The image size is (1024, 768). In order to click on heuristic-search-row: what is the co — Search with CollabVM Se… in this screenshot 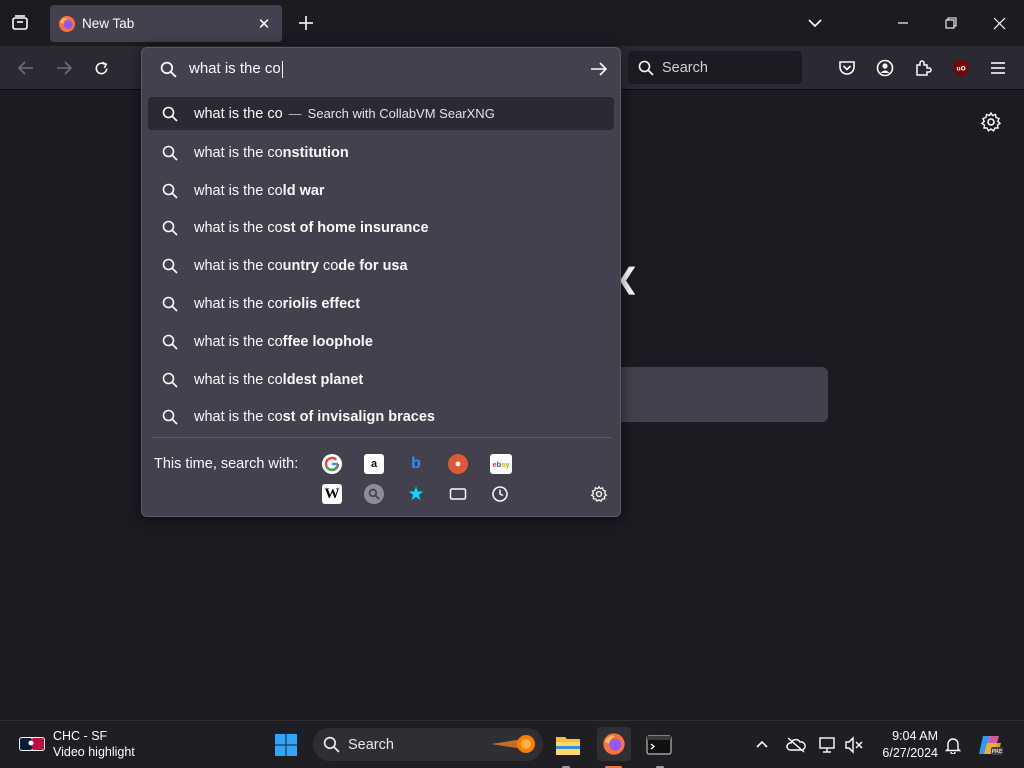, I will do `click(381, 113)`.